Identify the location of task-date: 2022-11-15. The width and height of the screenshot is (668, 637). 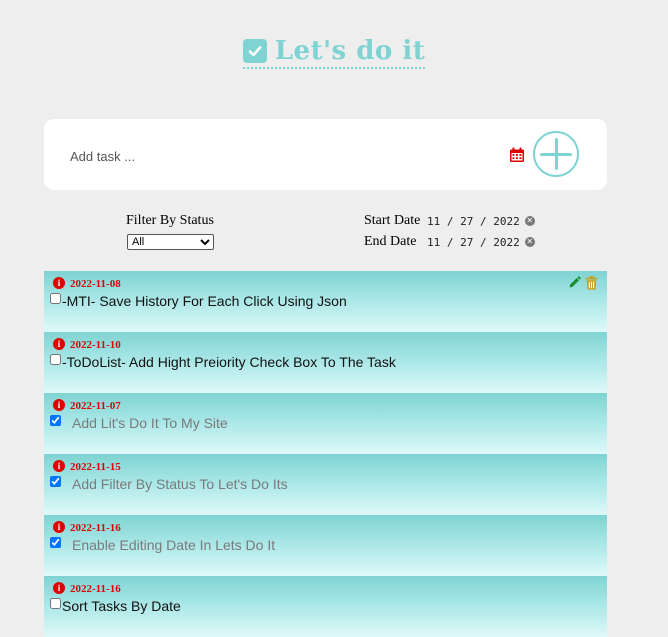
(95, 467).